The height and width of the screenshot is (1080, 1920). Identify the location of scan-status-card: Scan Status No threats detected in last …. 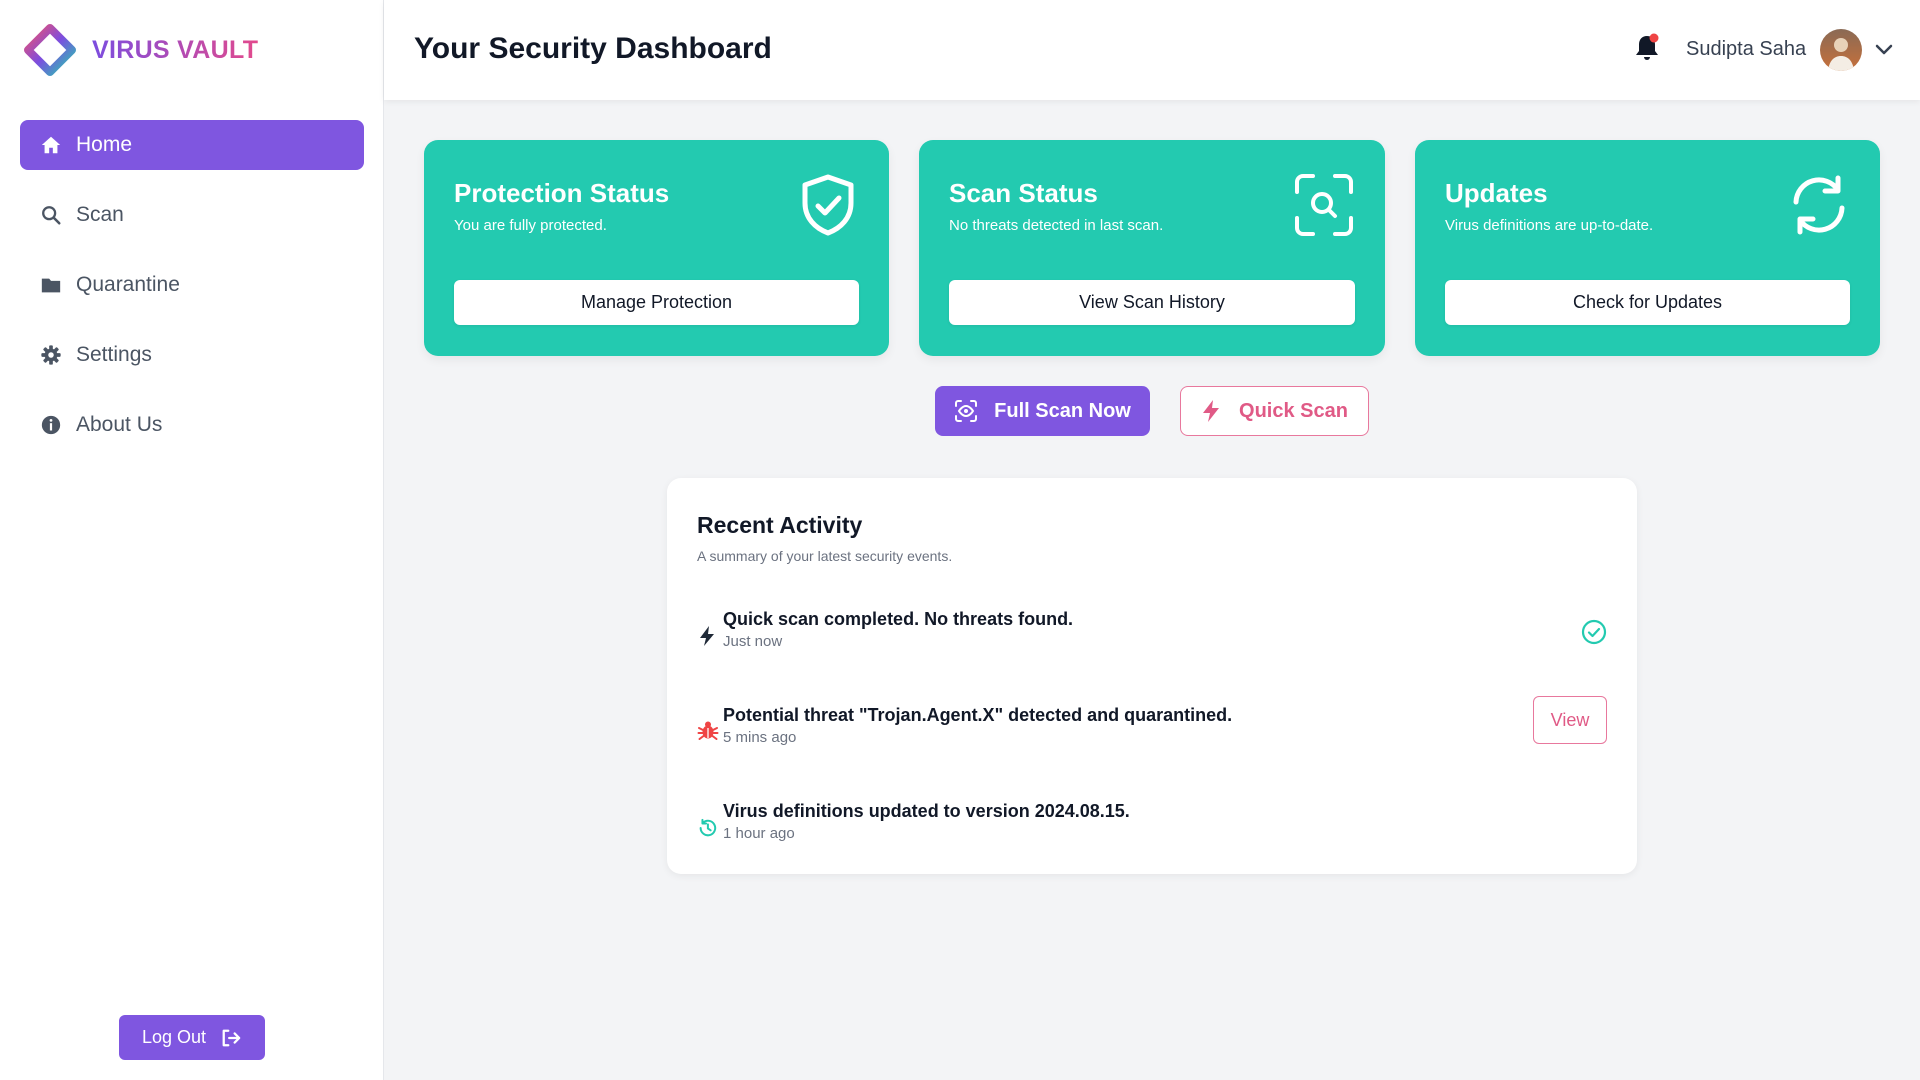
(1152, 248).